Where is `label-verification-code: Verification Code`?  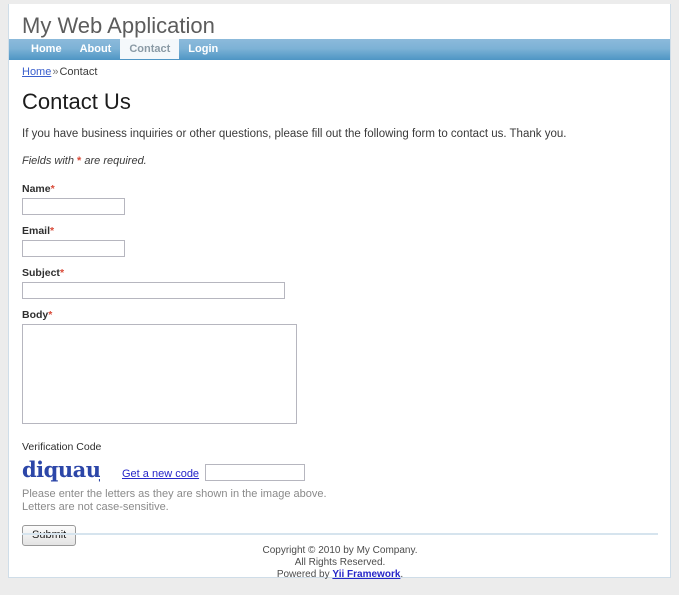
label-verification-code: Verification Code is located at coordinates (62, 447).